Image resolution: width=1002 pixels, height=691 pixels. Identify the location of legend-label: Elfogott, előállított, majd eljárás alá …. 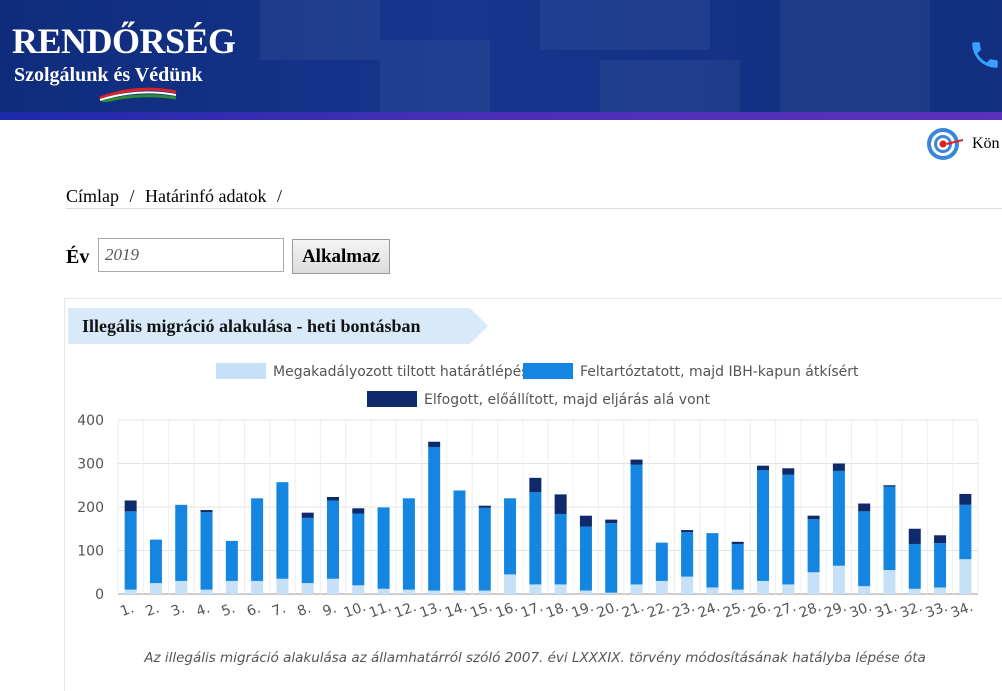
(567, 400).